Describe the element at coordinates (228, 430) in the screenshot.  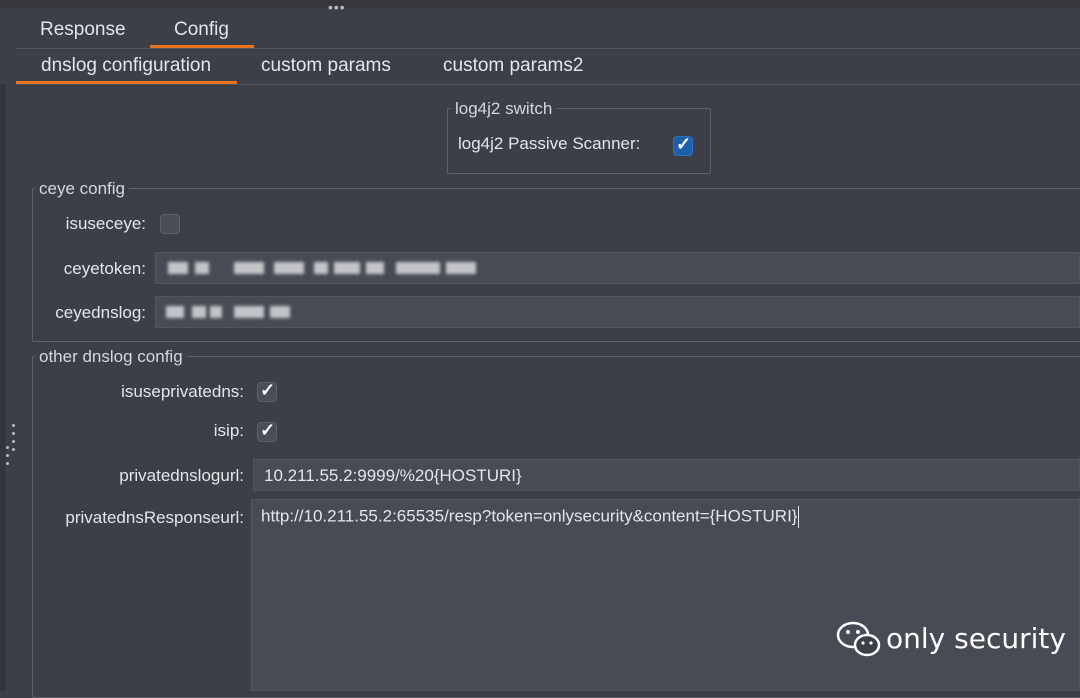
I see `isip-label: isip:` at that location.